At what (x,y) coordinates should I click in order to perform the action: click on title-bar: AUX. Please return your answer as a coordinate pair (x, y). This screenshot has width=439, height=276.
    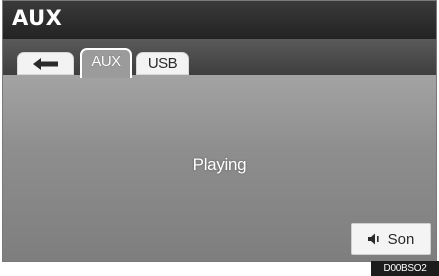
    Looking at the image, I should click on (219, 20).